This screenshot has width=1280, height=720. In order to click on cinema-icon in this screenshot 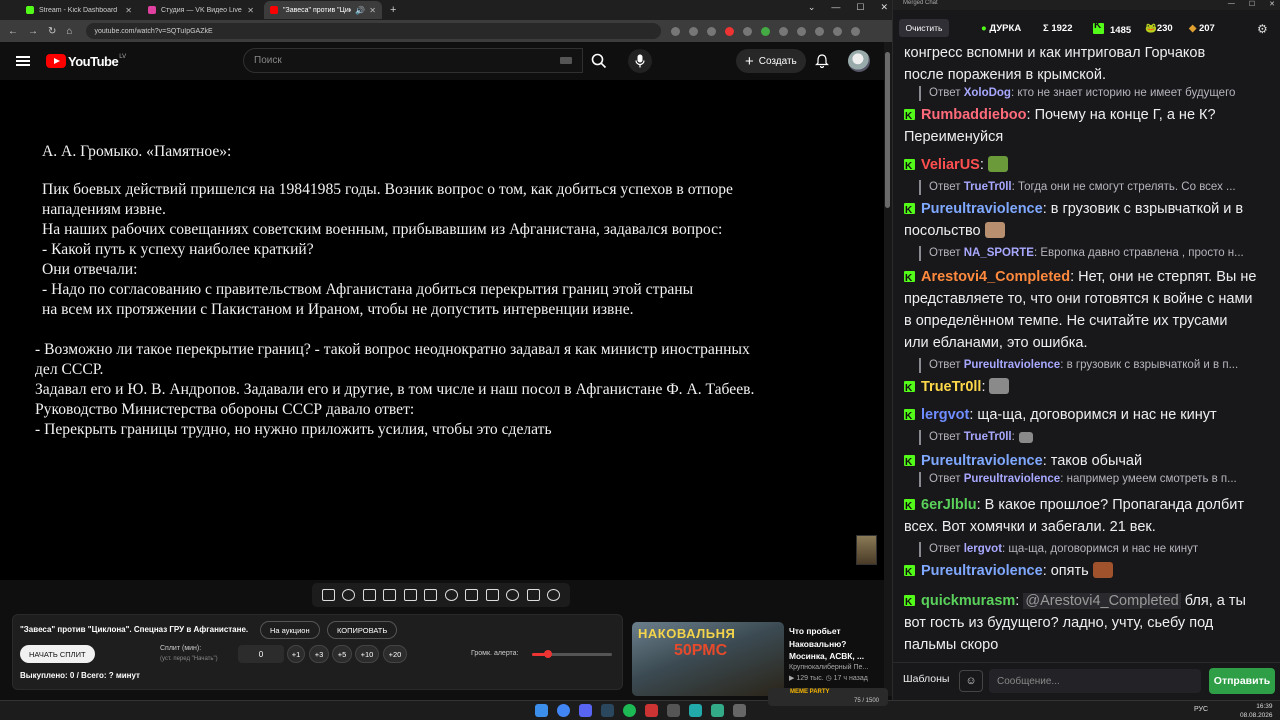, I will do `click(390, 595)`.